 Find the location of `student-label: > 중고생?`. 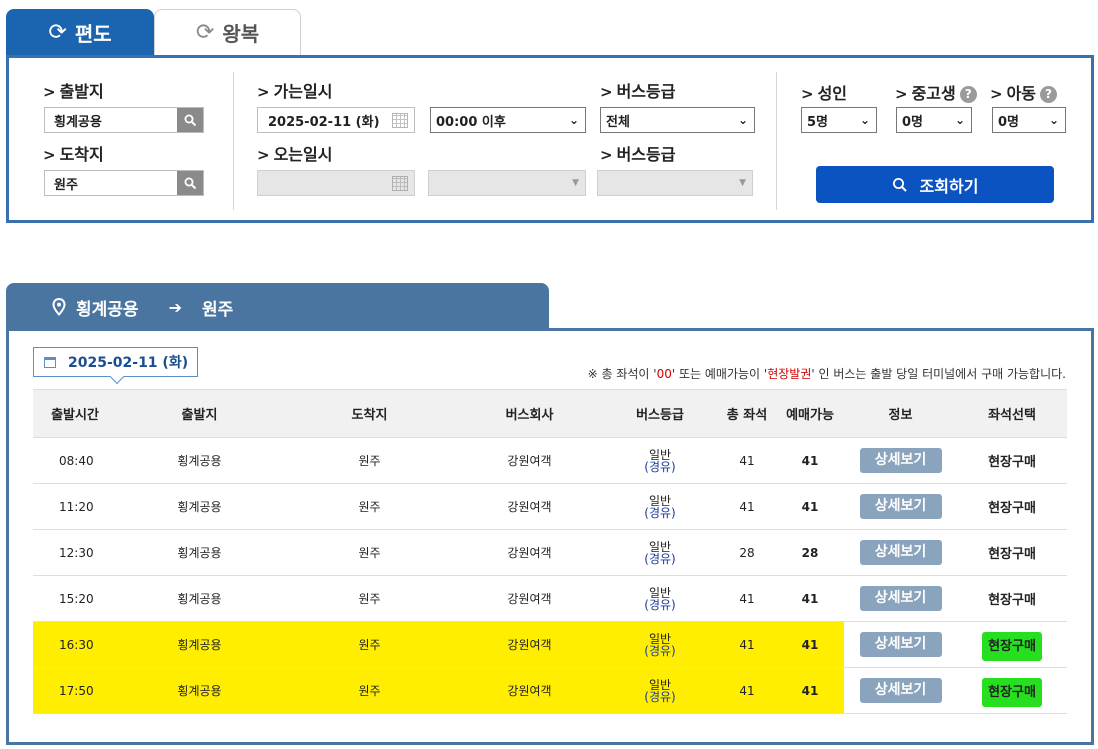

student-label: > 중고생? is located at coordinates (936, 92).